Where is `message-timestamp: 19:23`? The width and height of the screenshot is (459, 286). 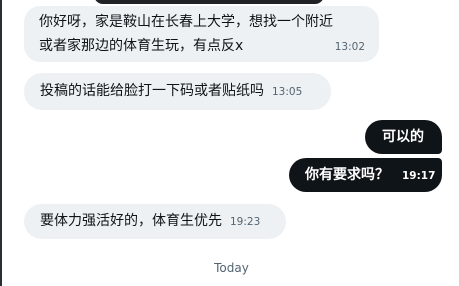 message-timestamp: 19:23 is located at coordinates (245, 222).